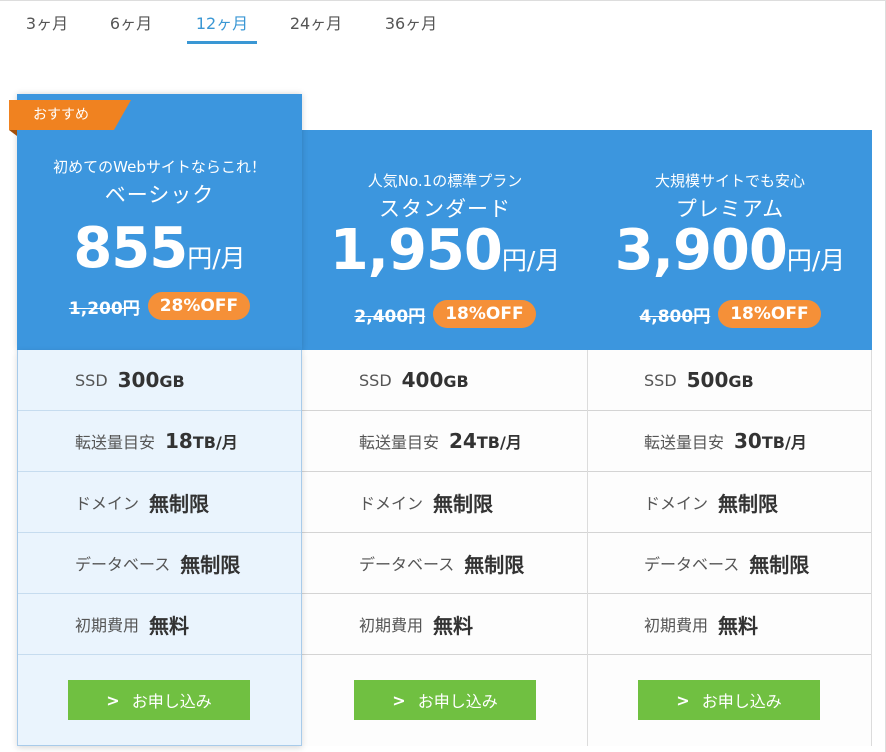  I want to click on feature-ssd: SSD 300GB, so click(159, 380).